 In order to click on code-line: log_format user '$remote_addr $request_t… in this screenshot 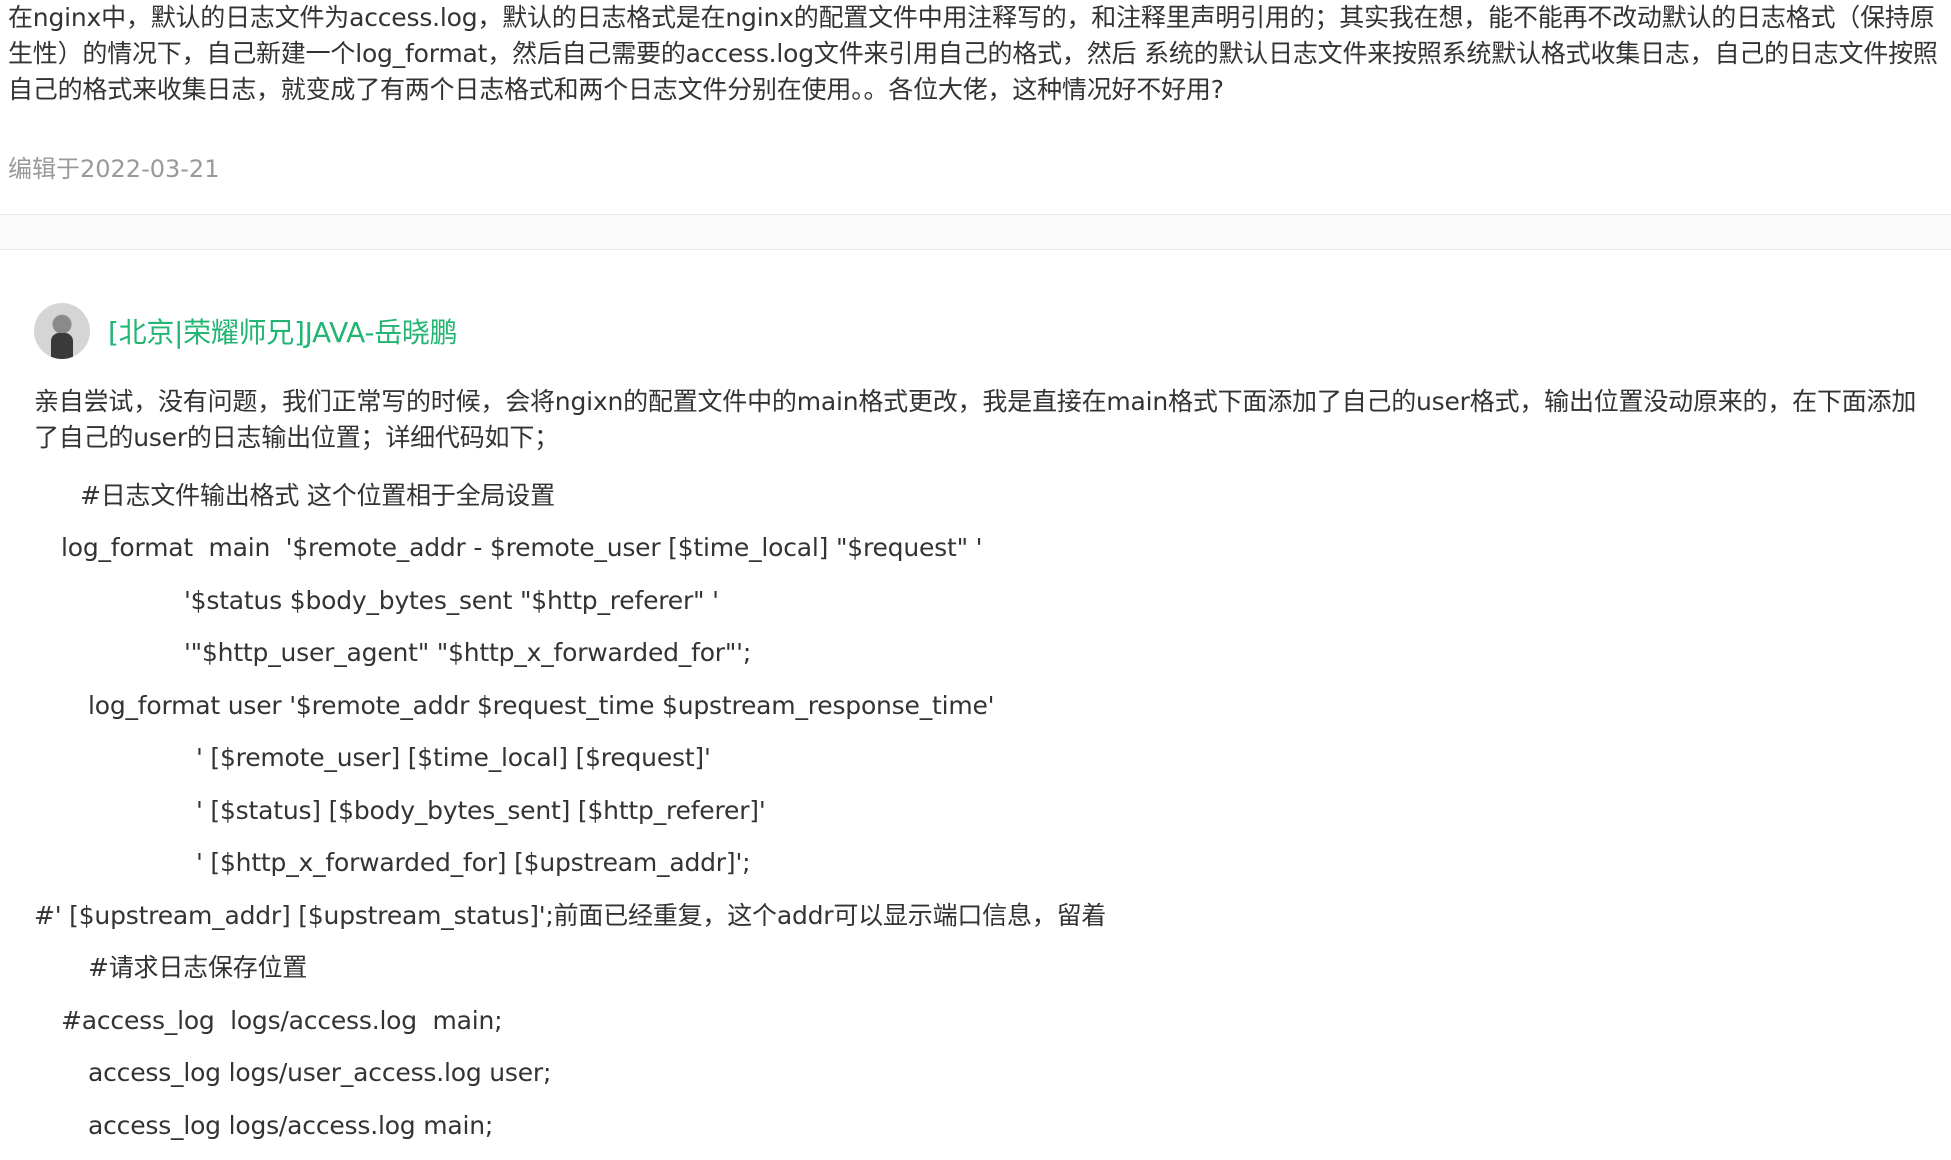, I will do `click(541, 705)`.